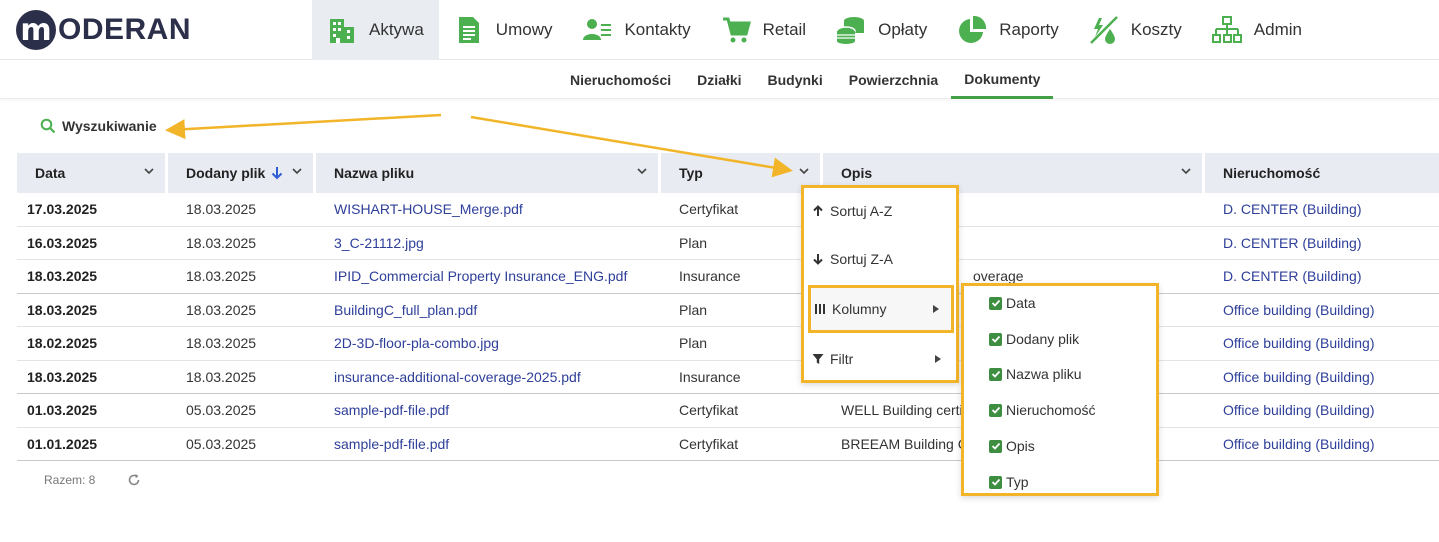  I want to click on nav-item-kontakty: Kontakty, so click(636, 30).